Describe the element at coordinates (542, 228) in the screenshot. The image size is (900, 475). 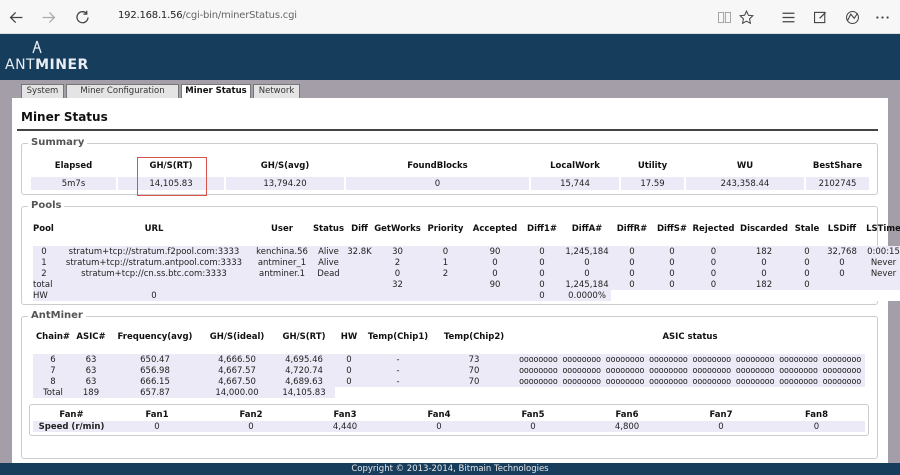
I see `pools-header-diff1: Diff1#` at that location.